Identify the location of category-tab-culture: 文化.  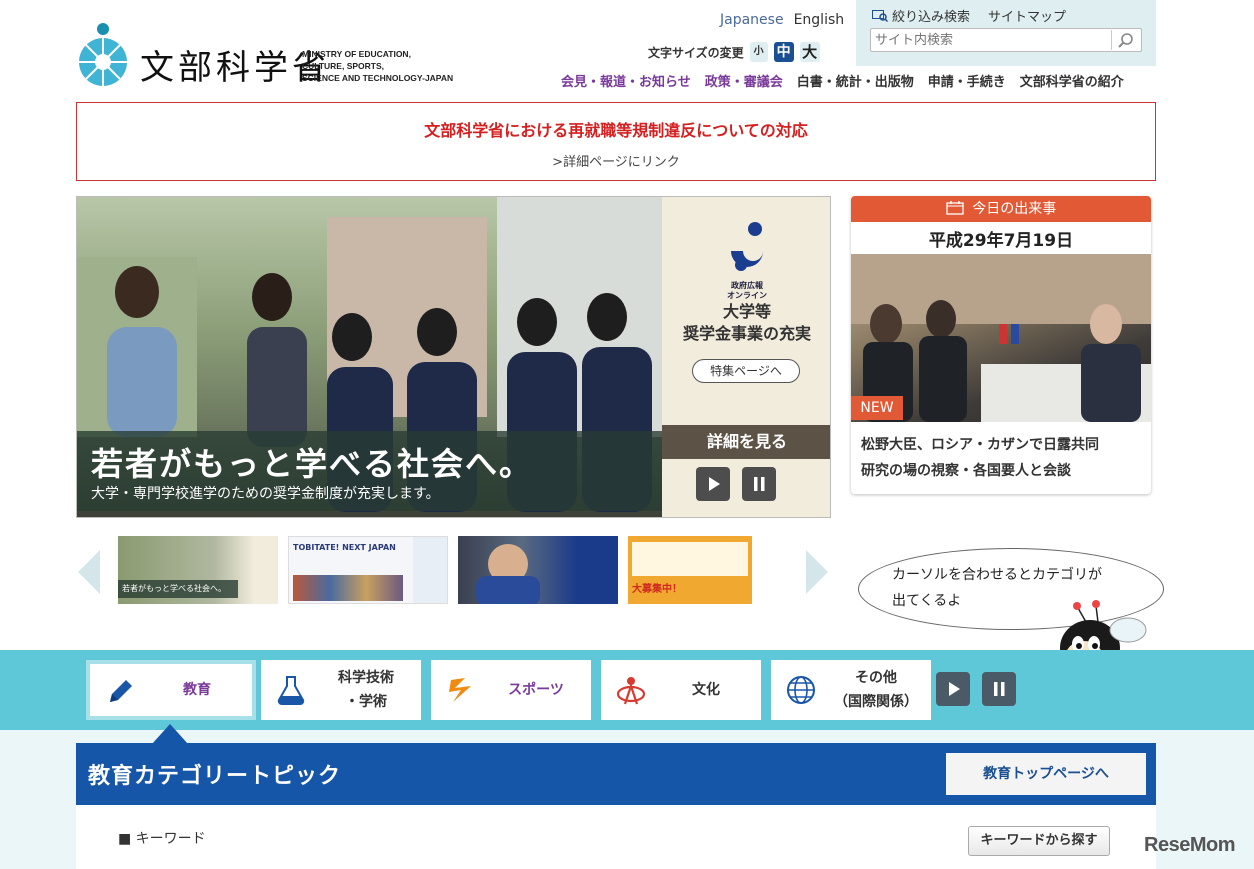
(681, 690).